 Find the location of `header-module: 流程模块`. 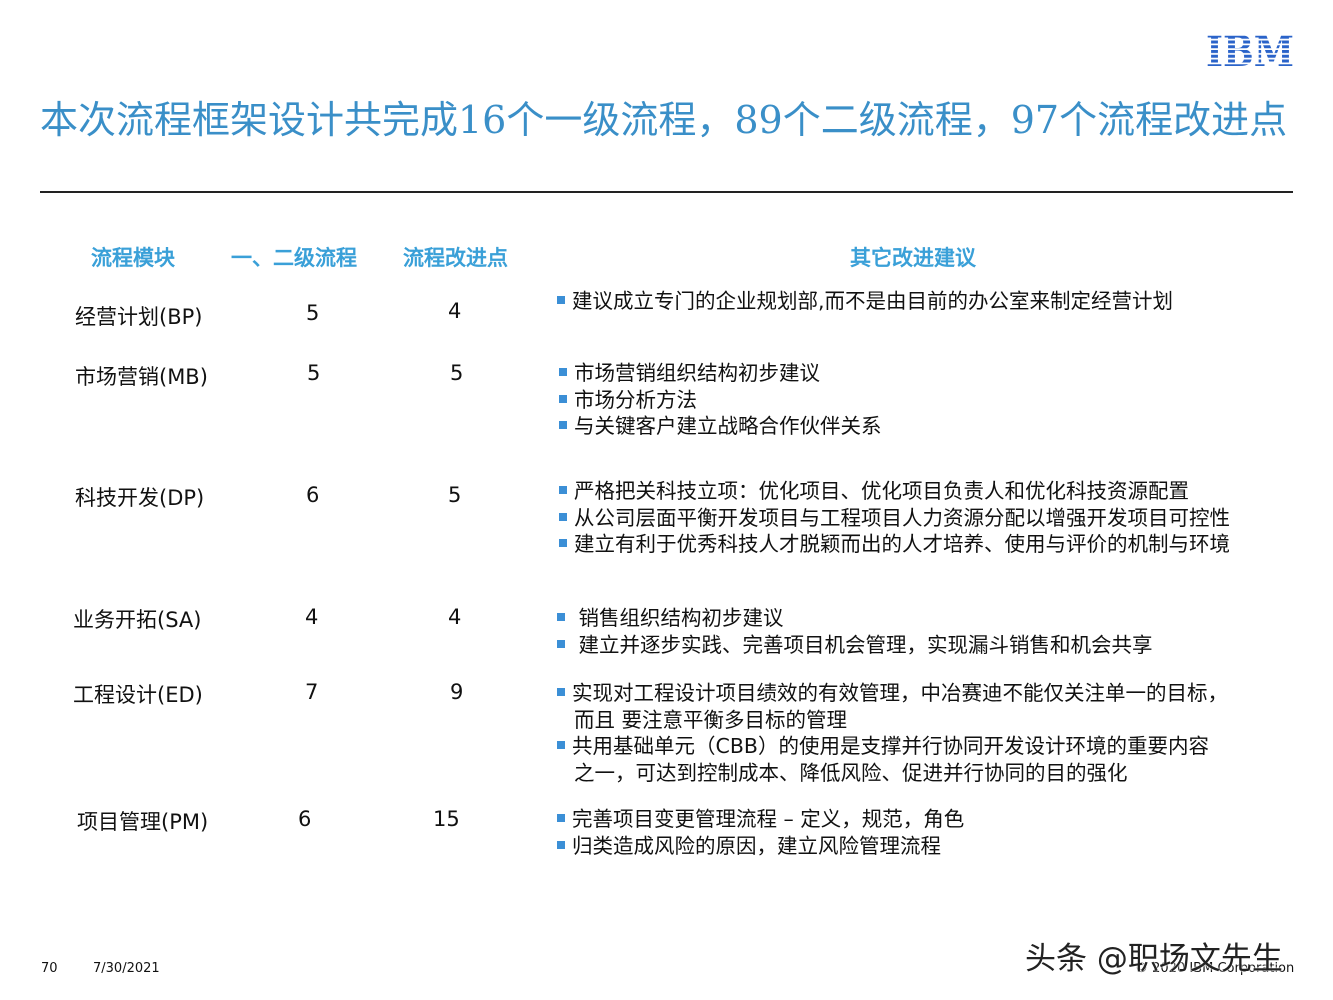

header-module: 流程模块 is located at coordinates (133, 258).